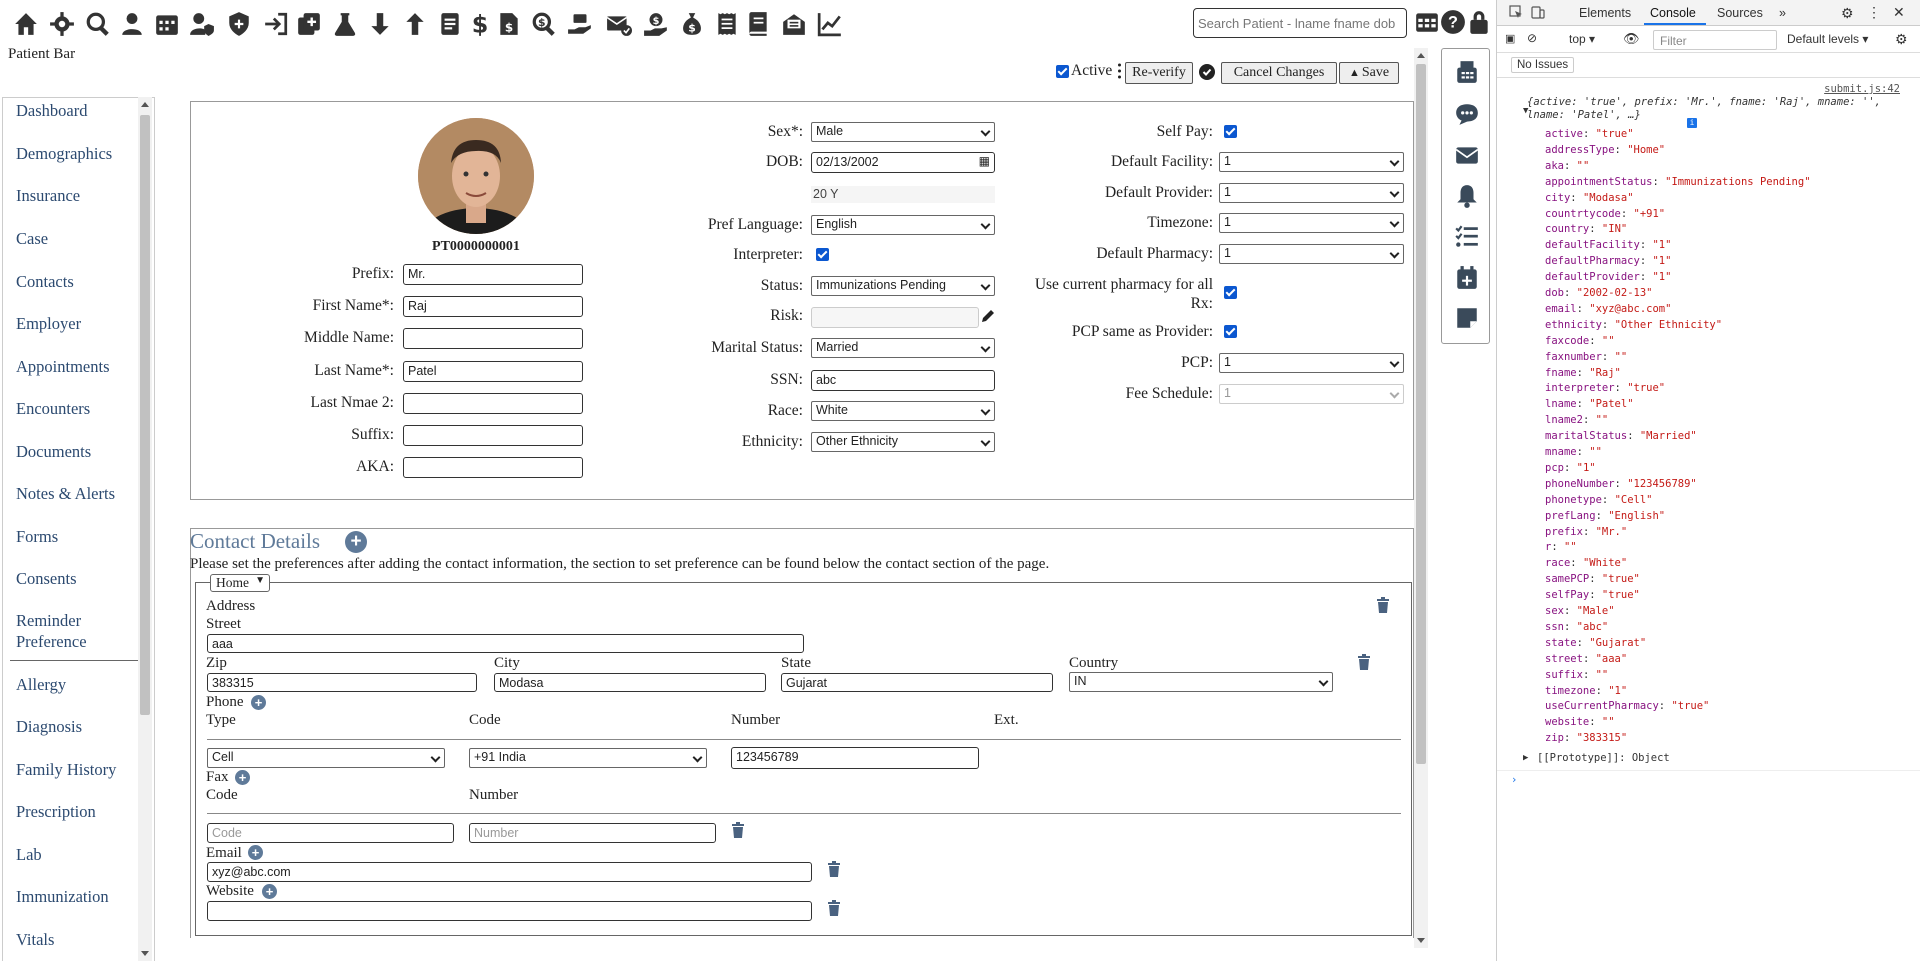 This screenshot has width=1920, height=961. What do you see at coordinates (1782, 13) in the screenshot?
I see `more-tabs-icon: »` at bounding box center [1782, 13].